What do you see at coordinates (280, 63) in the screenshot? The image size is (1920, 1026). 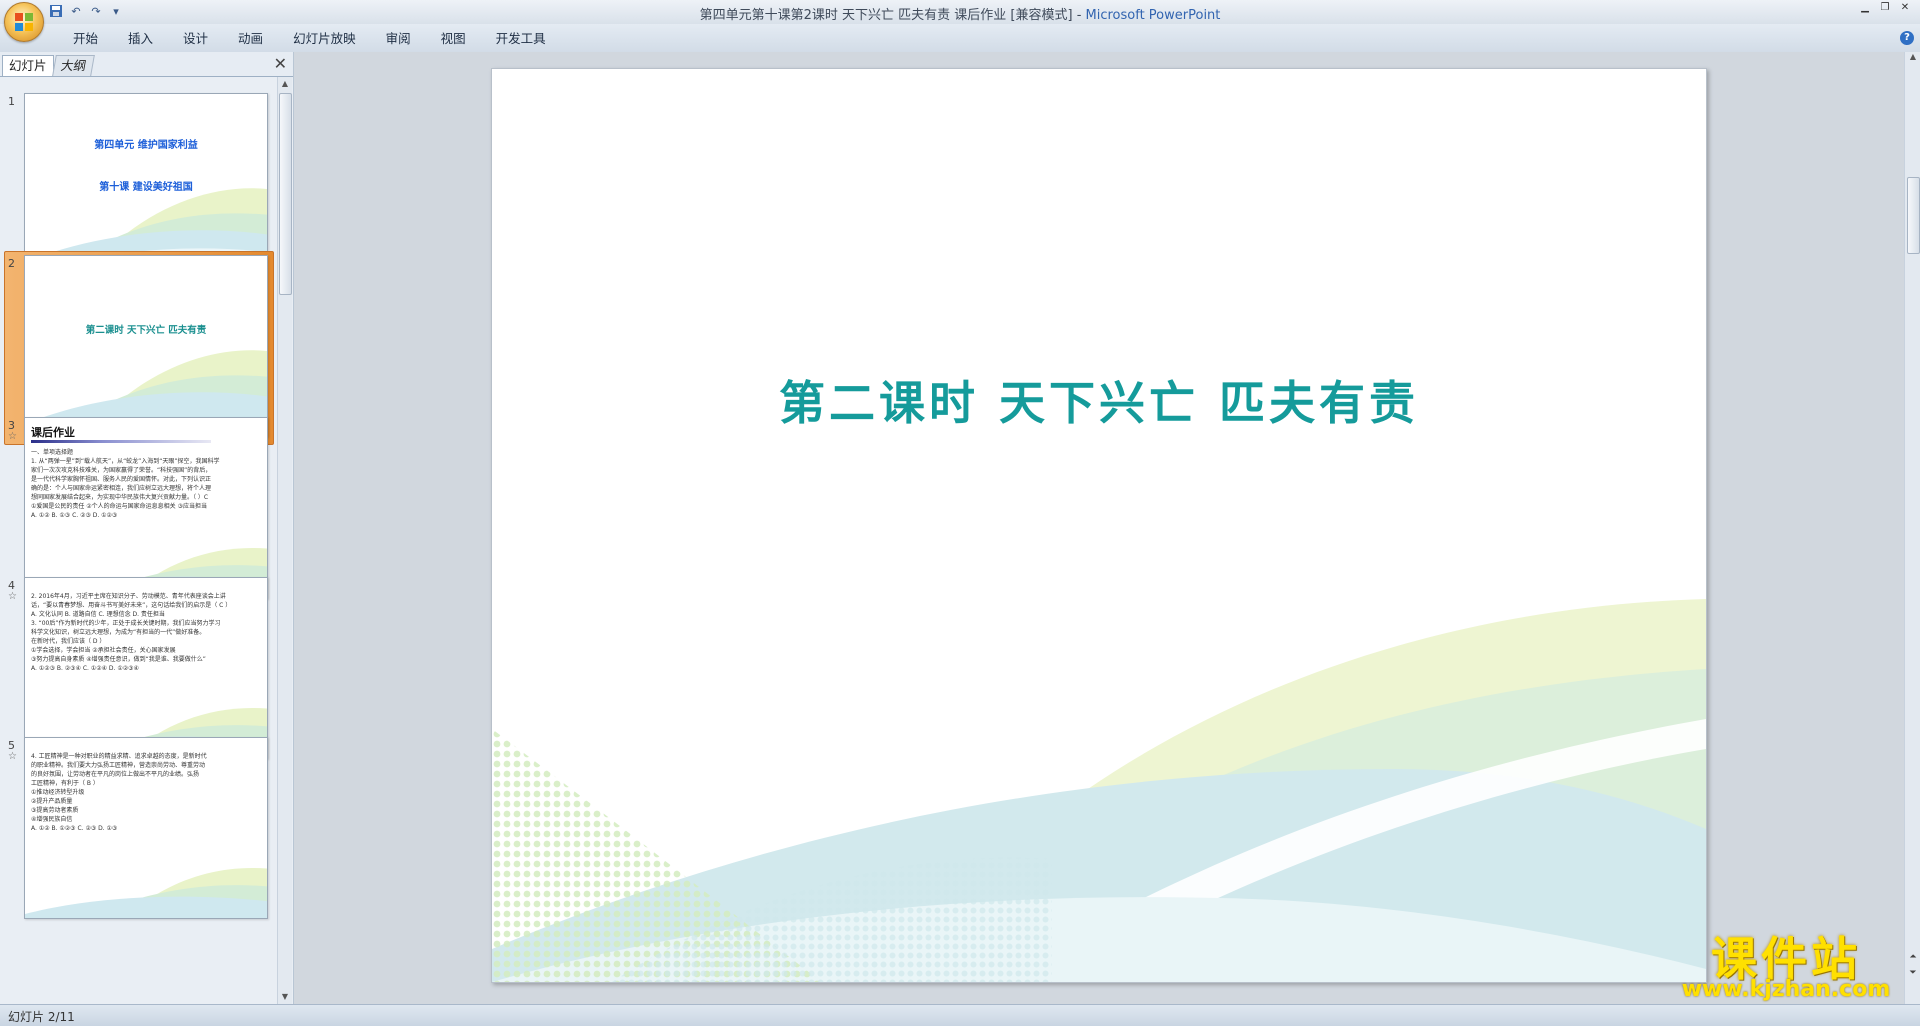 I see `close-pane-icon: ✕` at bounding box center [280, 63].